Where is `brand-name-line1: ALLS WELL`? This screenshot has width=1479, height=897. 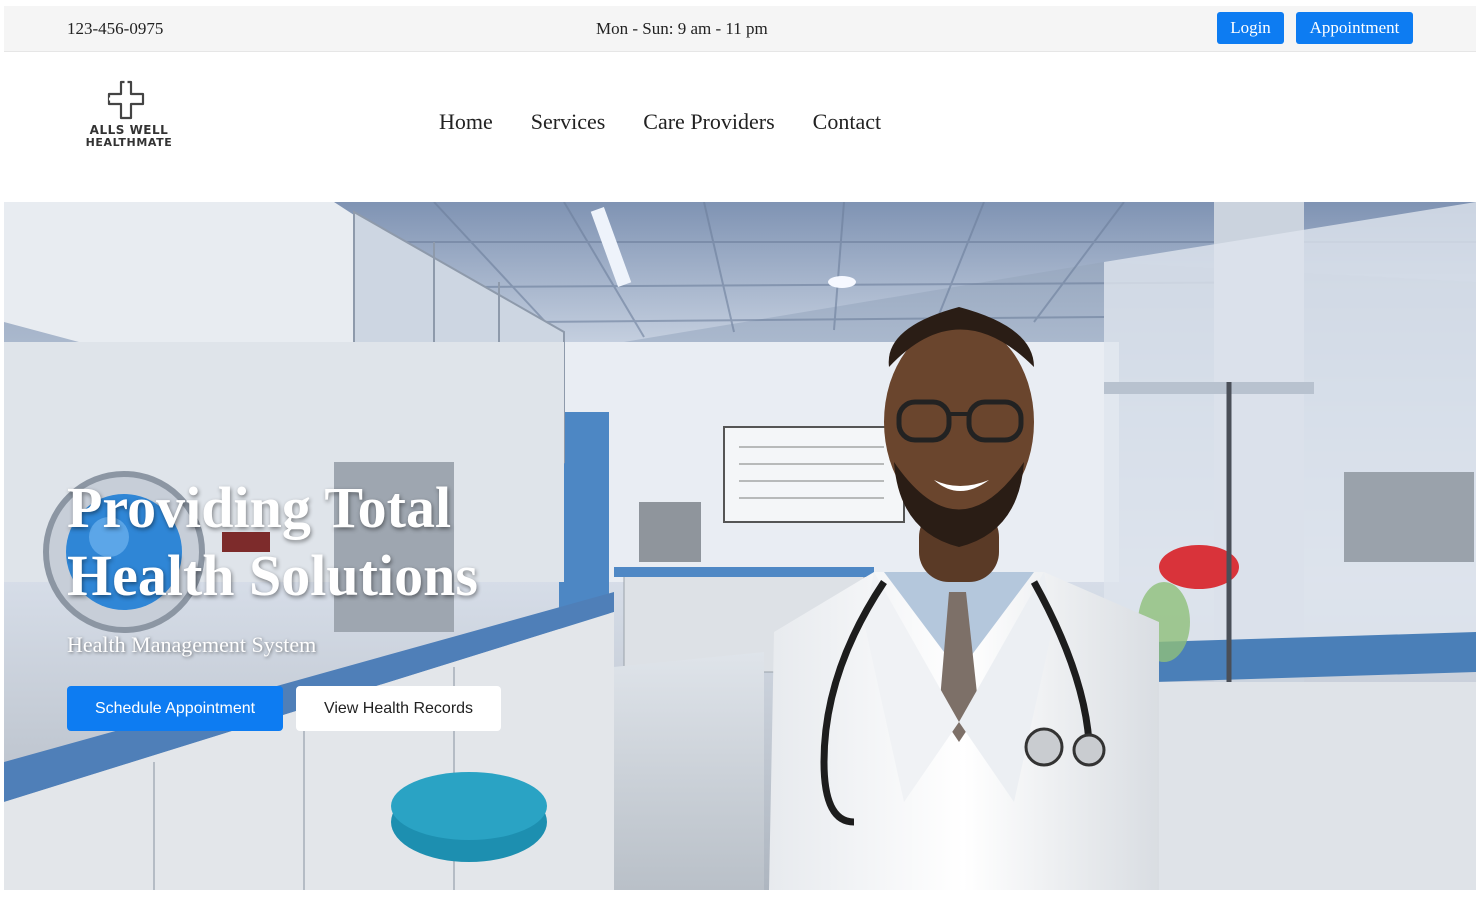
brand-name-line1: ALLS WELL is located at coordinates (129, 130).